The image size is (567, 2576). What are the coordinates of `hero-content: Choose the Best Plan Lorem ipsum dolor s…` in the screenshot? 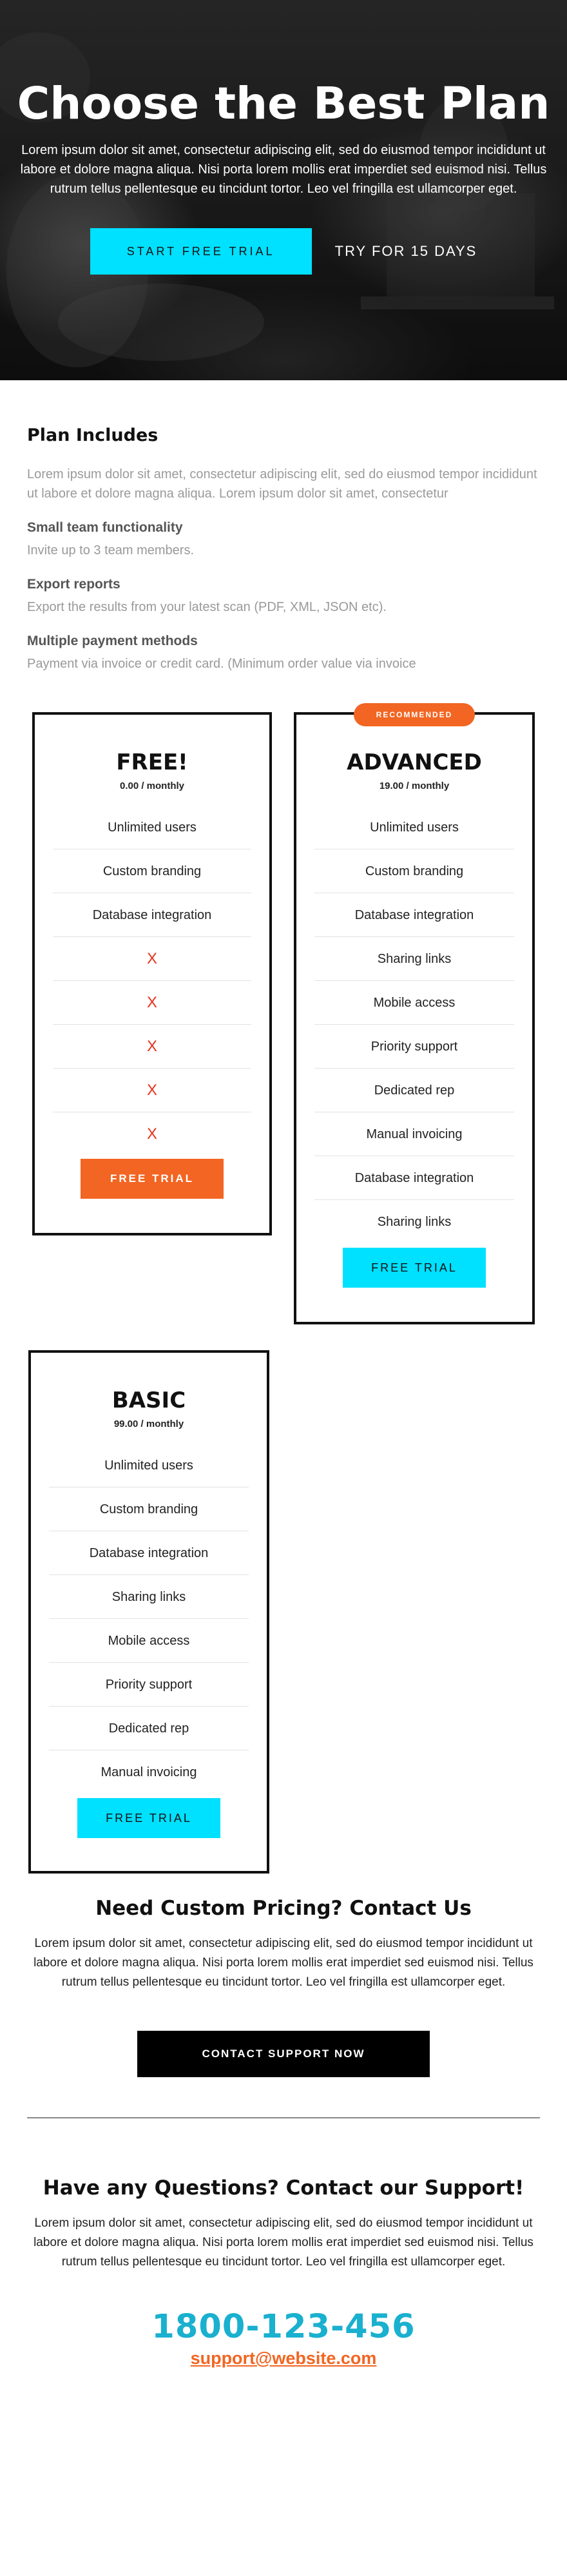 It's located at (283, 137).